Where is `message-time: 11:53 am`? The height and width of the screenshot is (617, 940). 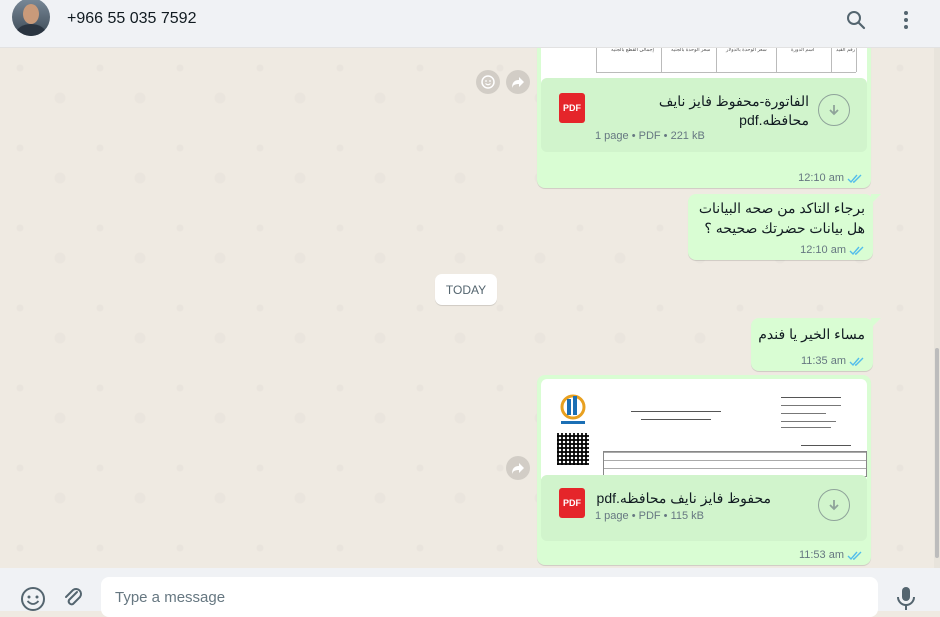 message-time: 11:53 am is located at coordinates (821, 555).